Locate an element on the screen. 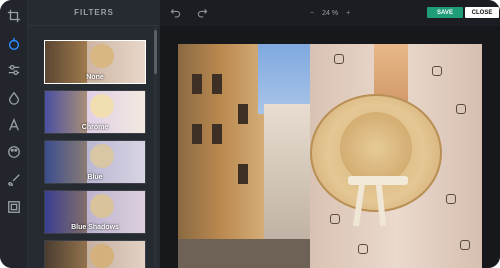 The width and height of the screenshot is (500, 268). crop-icon is located at coordinates (14, 16).